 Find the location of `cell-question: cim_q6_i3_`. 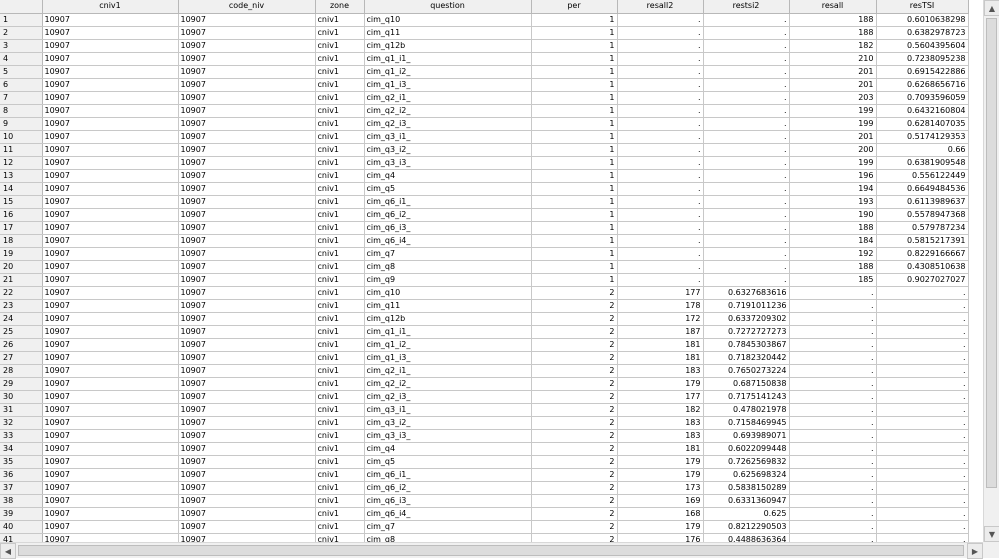

cell-question: cim_q6_i3_ is located at coordinates (448, 228).